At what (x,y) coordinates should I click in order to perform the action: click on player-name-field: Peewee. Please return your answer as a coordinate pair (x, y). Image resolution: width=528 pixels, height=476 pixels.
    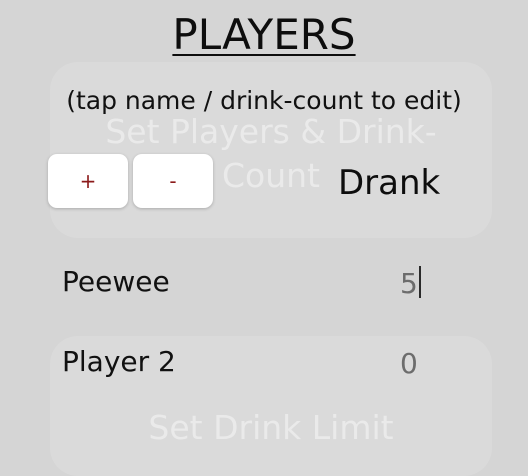
    Looking at the image, I should click on (116, 282).